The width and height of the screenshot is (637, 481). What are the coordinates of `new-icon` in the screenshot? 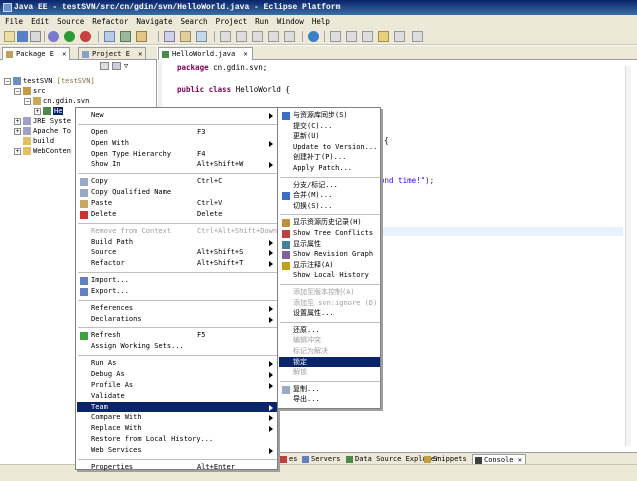 It's located at (9, 36).